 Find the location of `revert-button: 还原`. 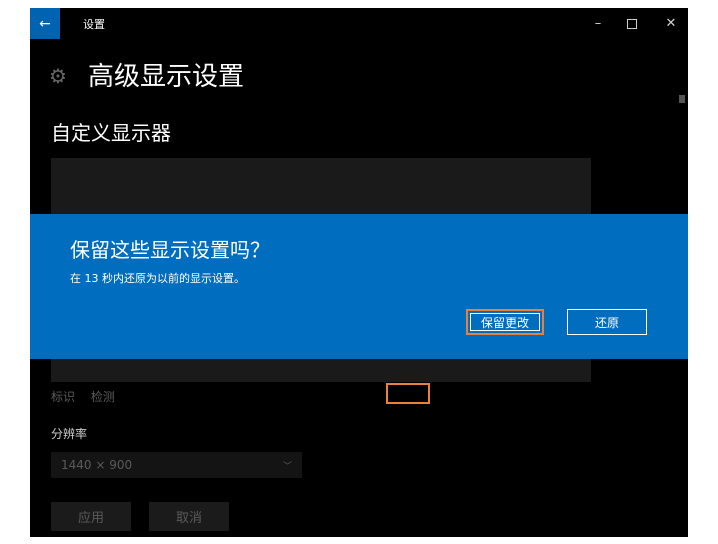

revert-button: 还原 is located at coordinates (607, 322).